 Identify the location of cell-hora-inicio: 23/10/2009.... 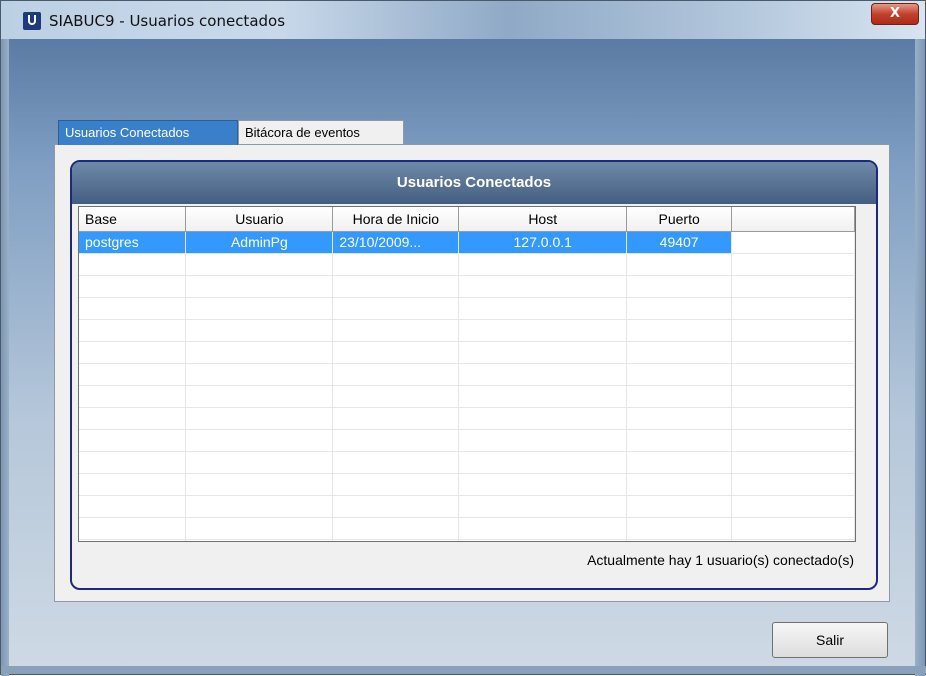
(396, 242).